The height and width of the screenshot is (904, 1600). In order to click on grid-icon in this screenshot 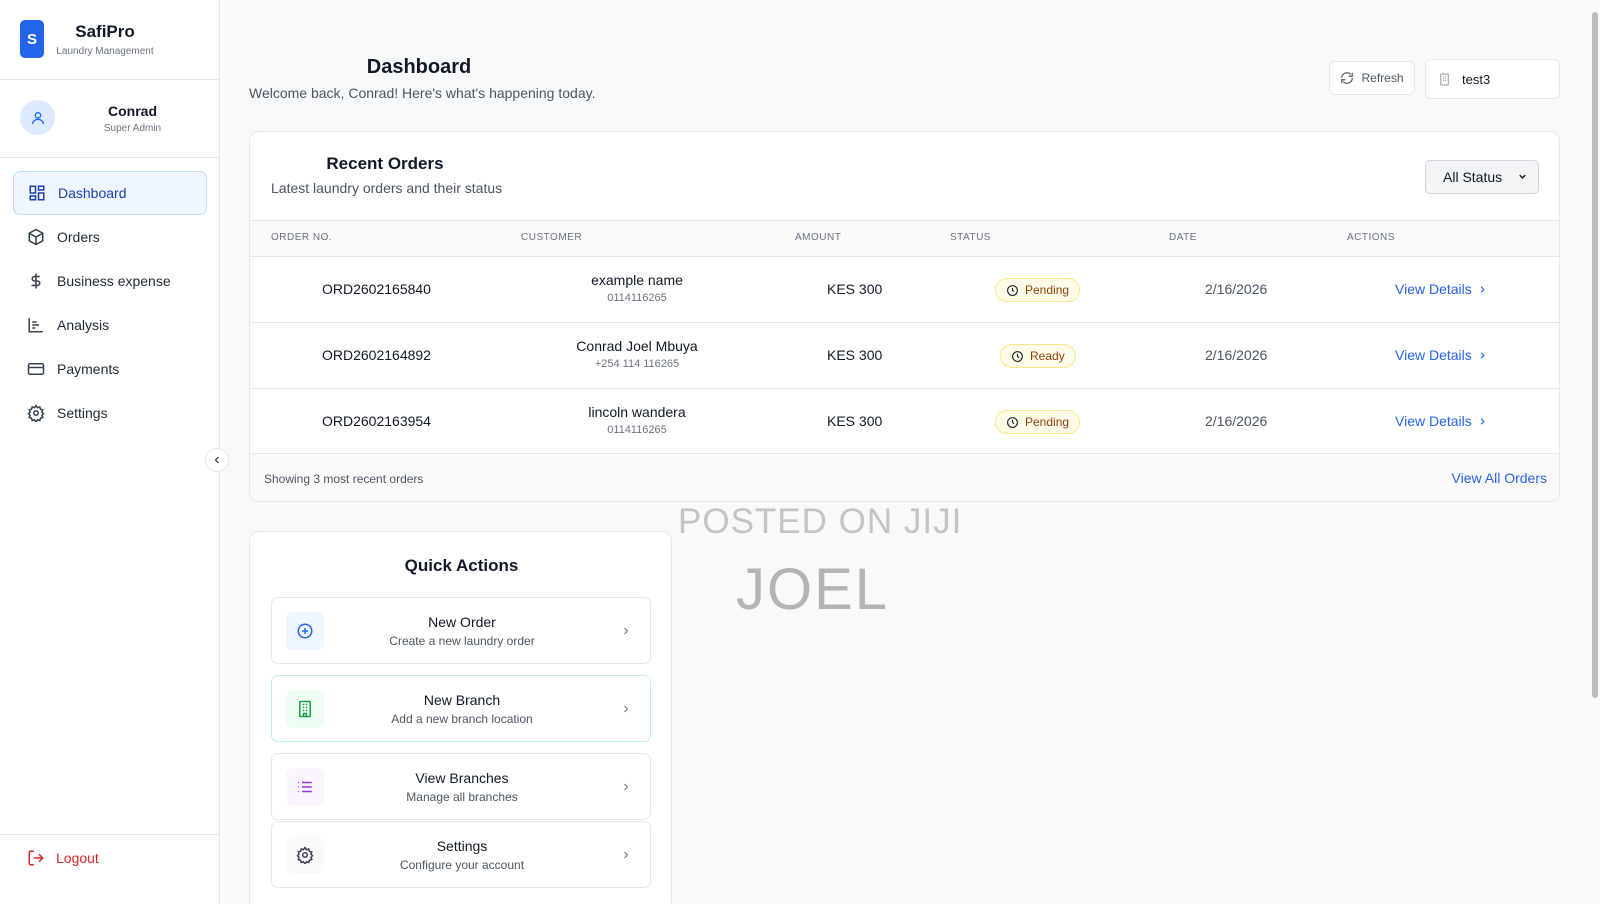, I will do `click(37, 193)`.